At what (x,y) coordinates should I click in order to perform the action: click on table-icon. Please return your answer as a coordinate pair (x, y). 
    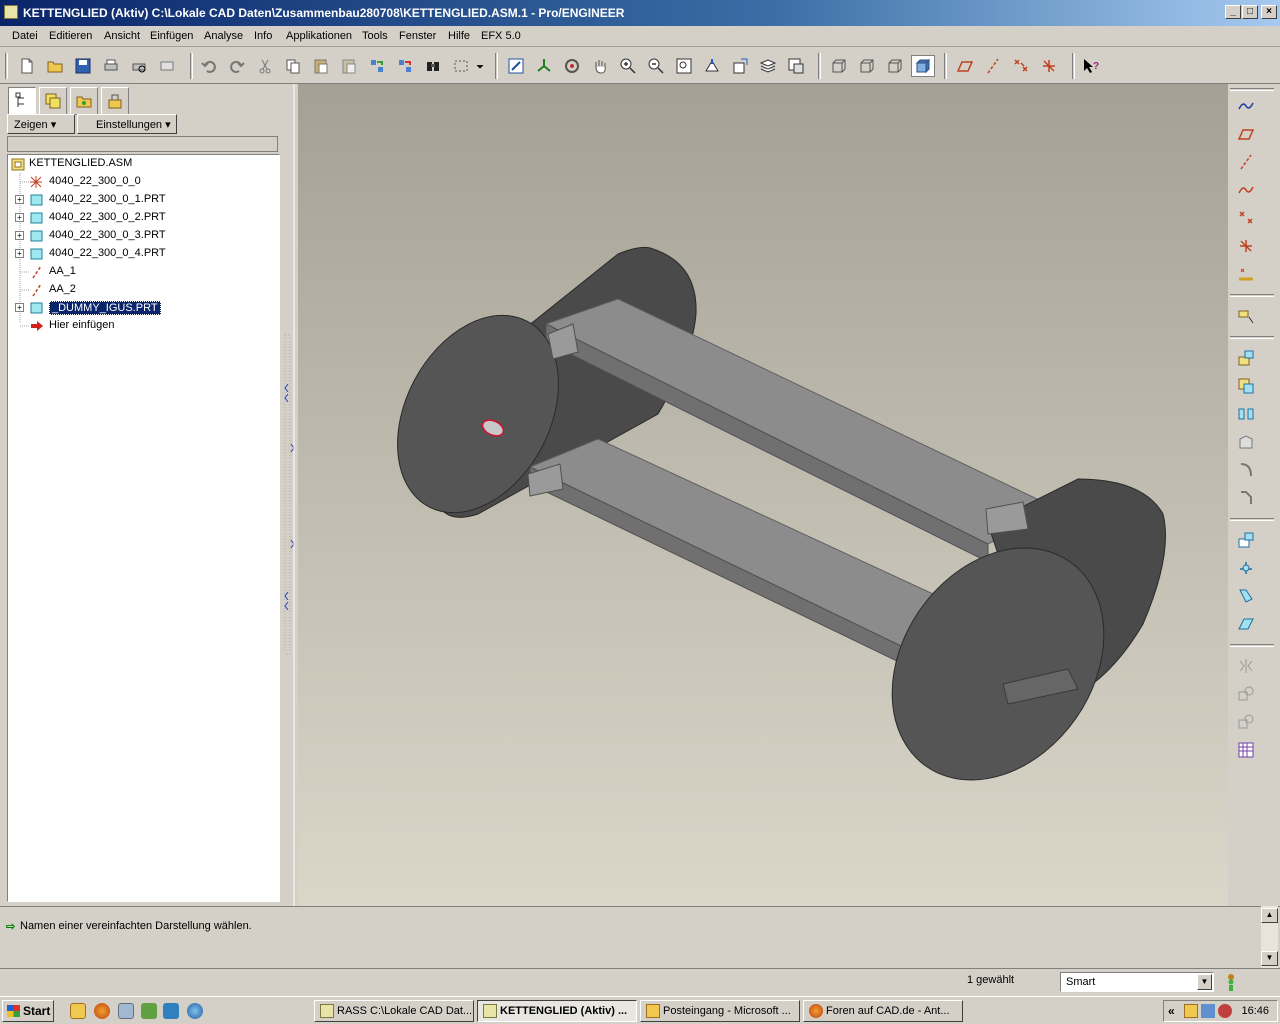
    Looking at the image, I should click on (1246, 750).